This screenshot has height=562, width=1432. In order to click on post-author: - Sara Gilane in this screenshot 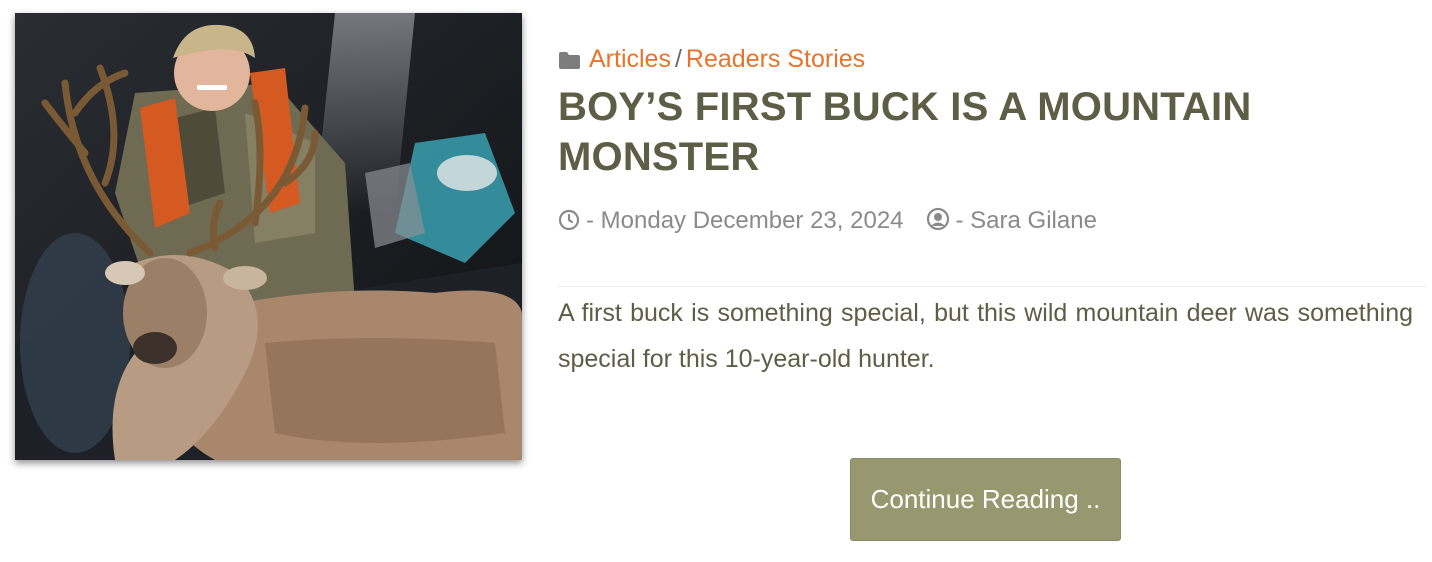, I will do `click(1026, 220)`.